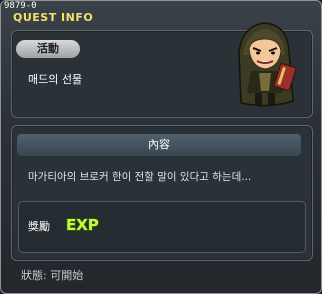 This screenshot has width=322, height=294. I want to click on reward-label: 獎勵, so click(39, 226).